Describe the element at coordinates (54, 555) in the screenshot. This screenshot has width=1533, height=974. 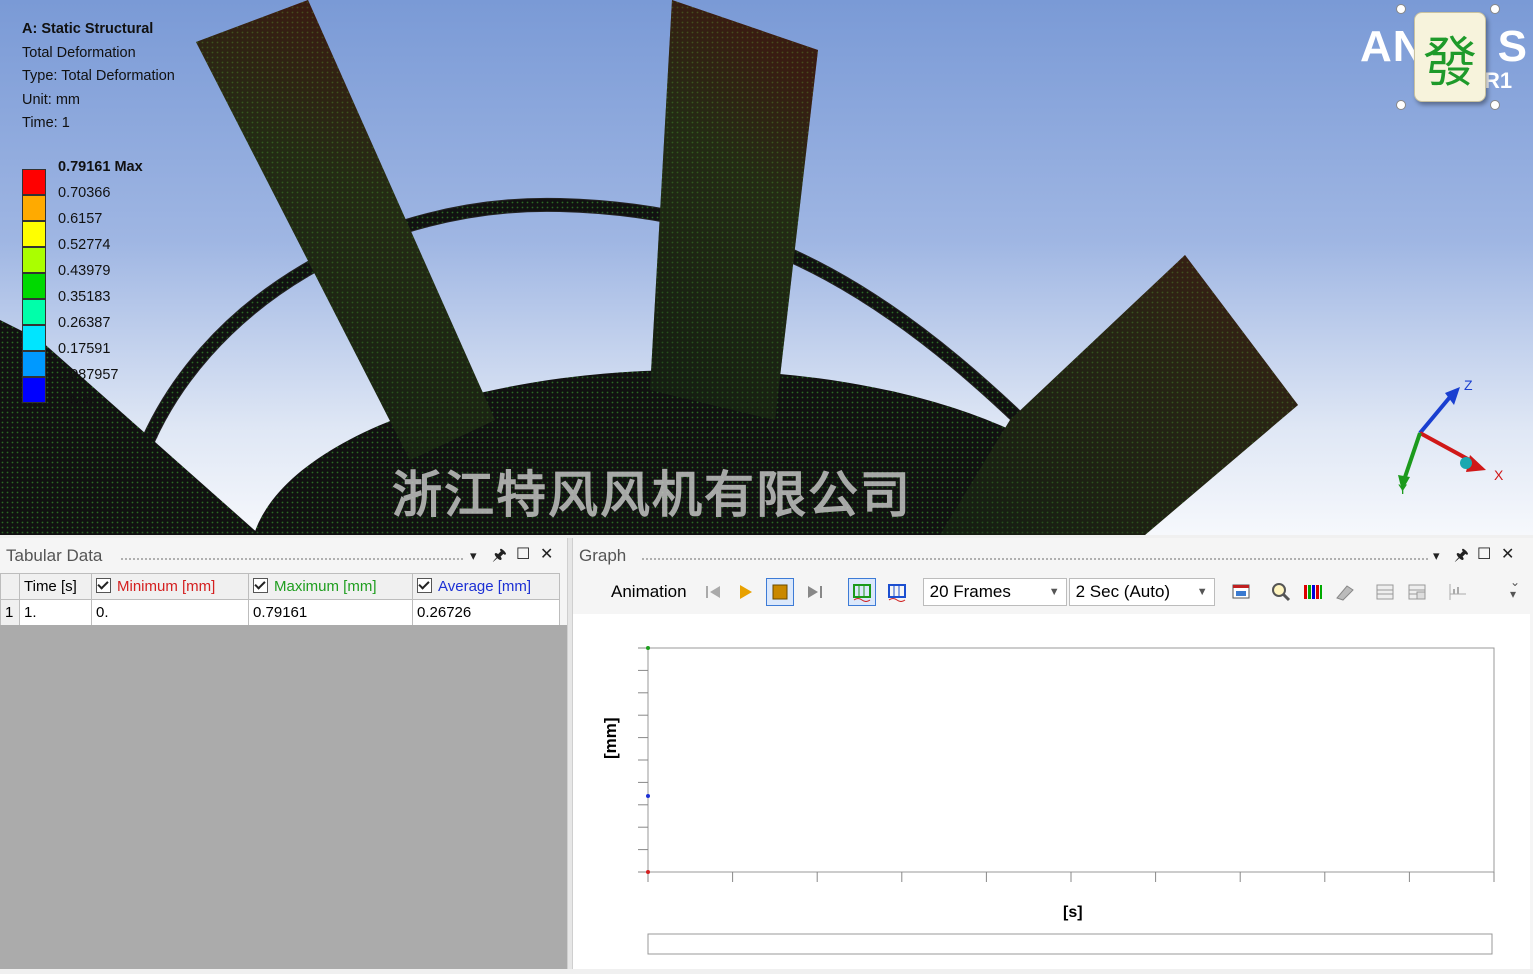
I see `panel-title: Tabular Data` at that location.